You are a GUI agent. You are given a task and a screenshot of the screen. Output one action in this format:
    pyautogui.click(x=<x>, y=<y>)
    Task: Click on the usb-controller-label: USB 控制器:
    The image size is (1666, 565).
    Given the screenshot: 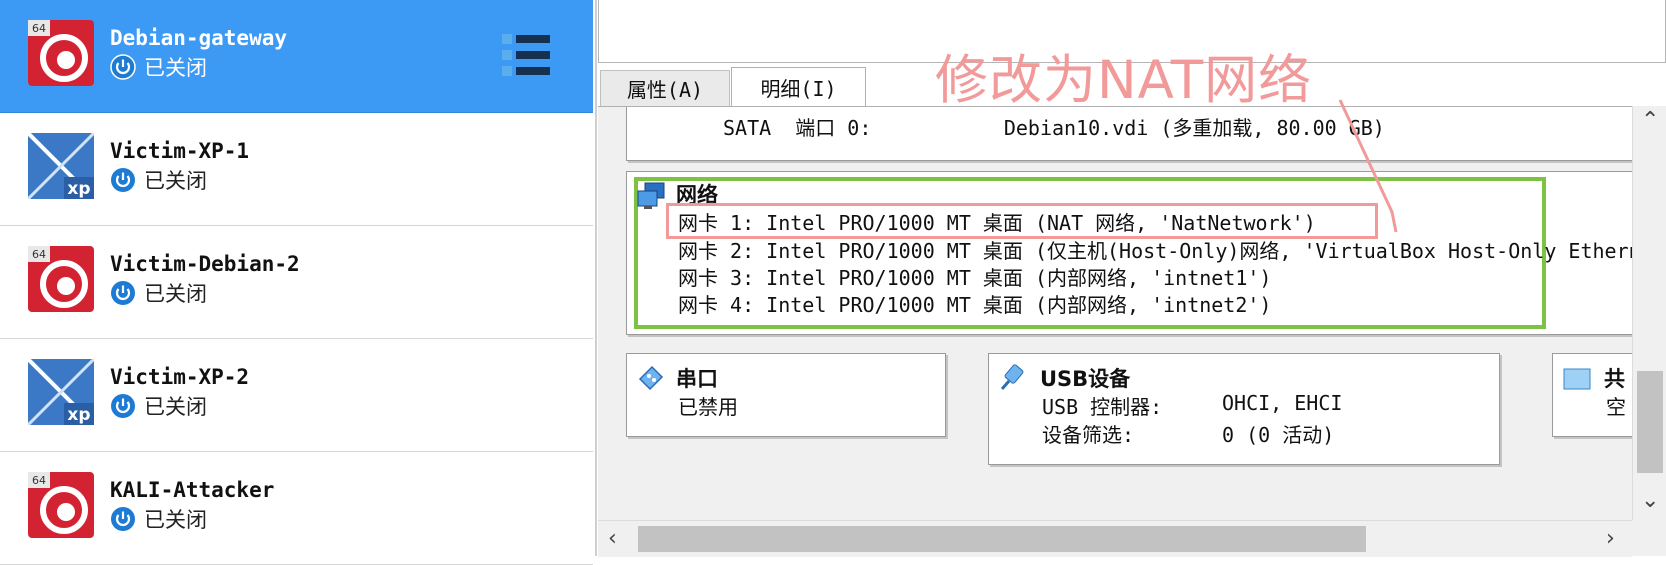 What is the action you would take?
    pyautogui.click(x=1102, y=407)
    